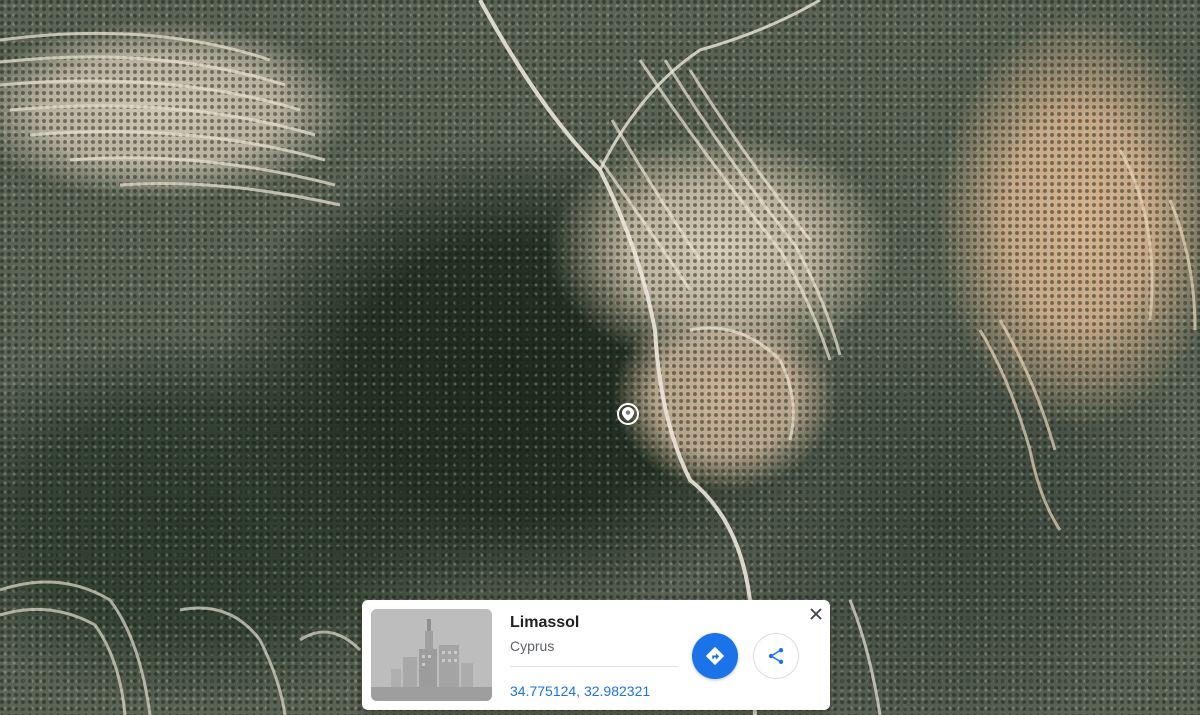  I want to click on share-icon, so click(776, 656).